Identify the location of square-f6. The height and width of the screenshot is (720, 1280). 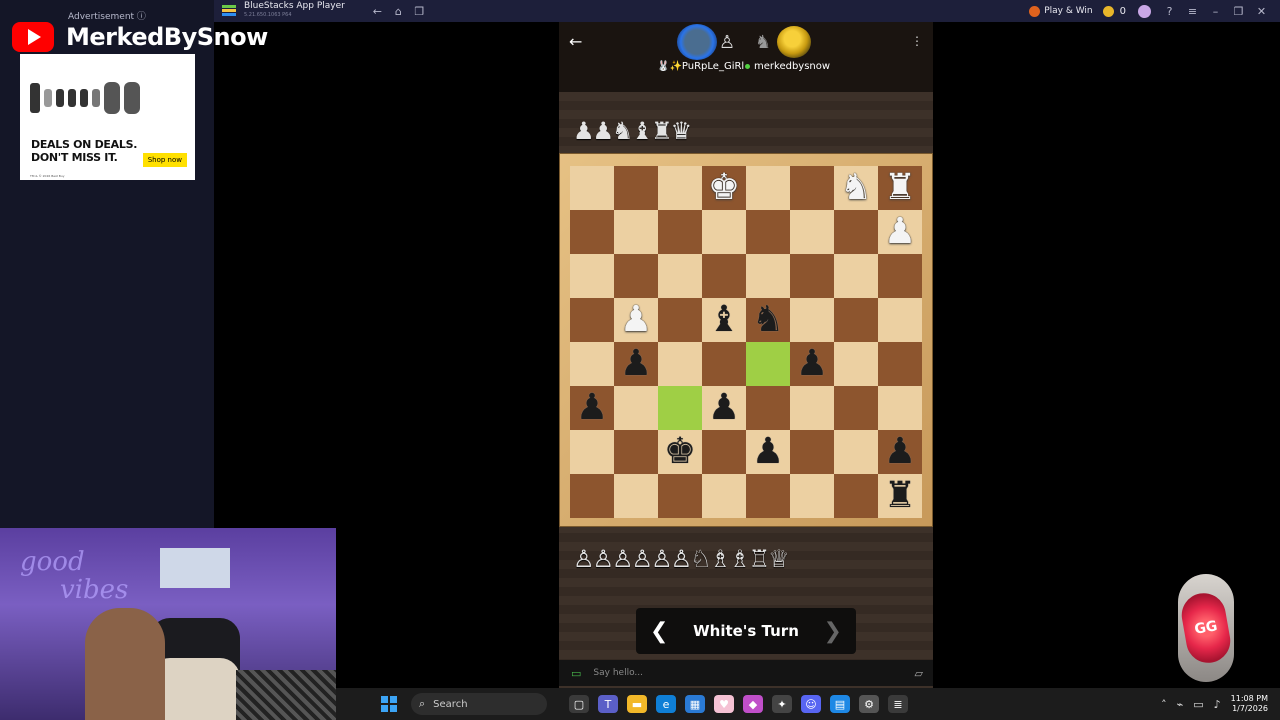
(812, 276).